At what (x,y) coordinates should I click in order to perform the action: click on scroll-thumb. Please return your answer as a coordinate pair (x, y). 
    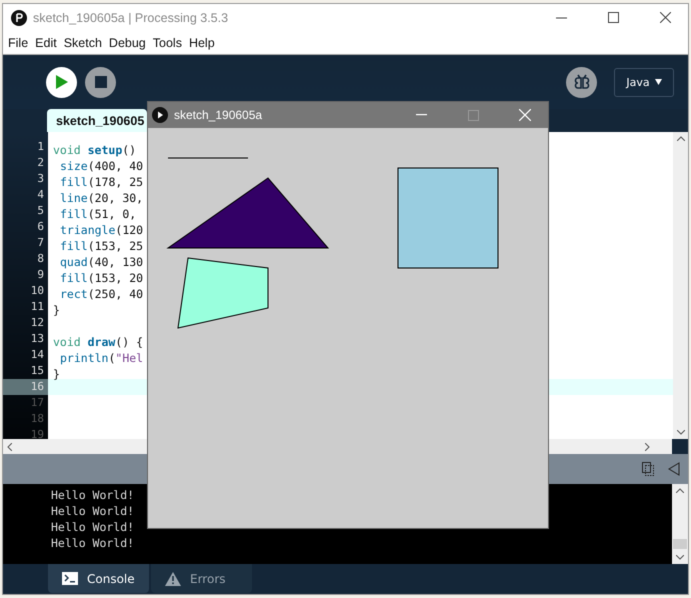
    Looking at the image, I should click on (680, 544).